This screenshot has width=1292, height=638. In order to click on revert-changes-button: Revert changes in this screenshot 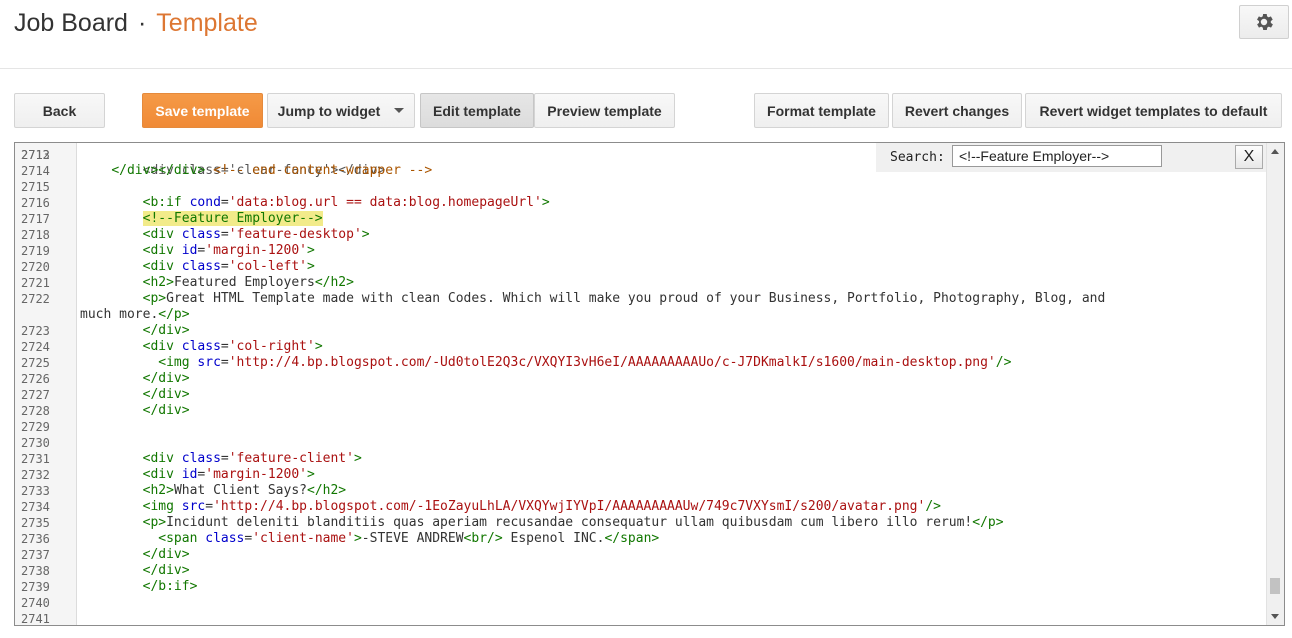, I will do `click(957, 110)`.